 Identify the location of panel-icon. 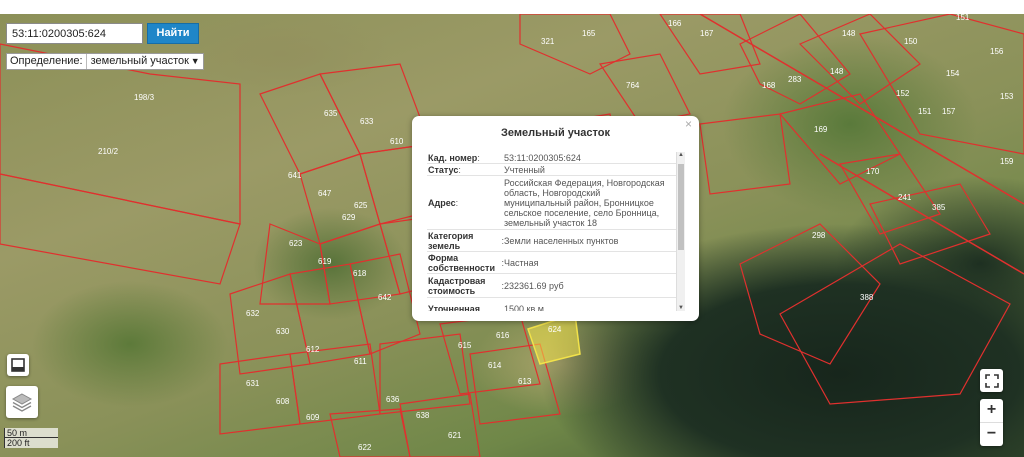
(18, 365).